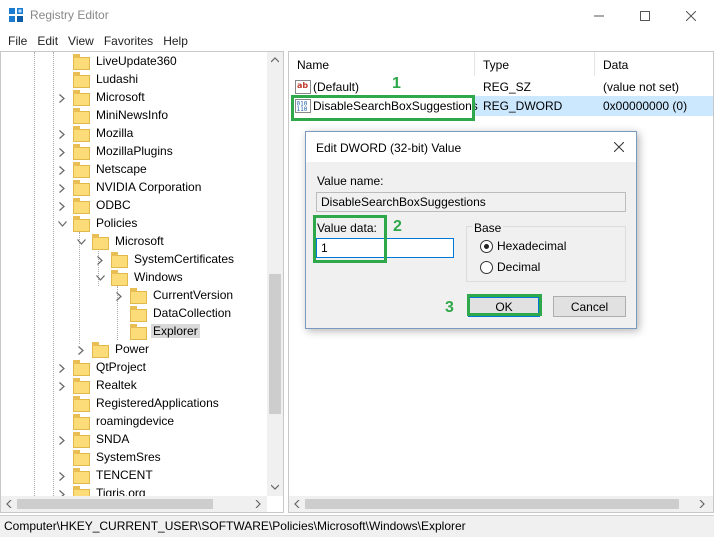  Describe the element at coordinates (492, 504) in the screenshot. I see `list-hscroll-thumb` at that location.